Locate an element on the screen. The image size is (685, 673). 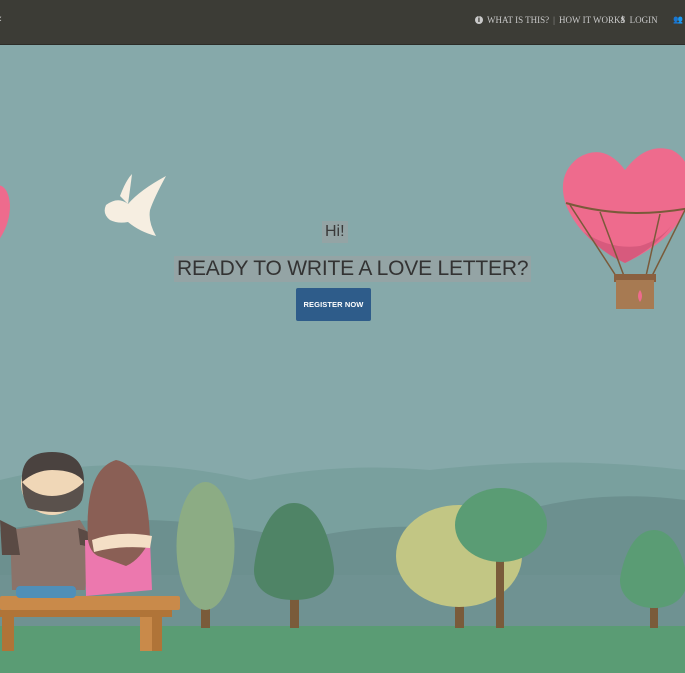
grass is located at coordinates (342, 649).